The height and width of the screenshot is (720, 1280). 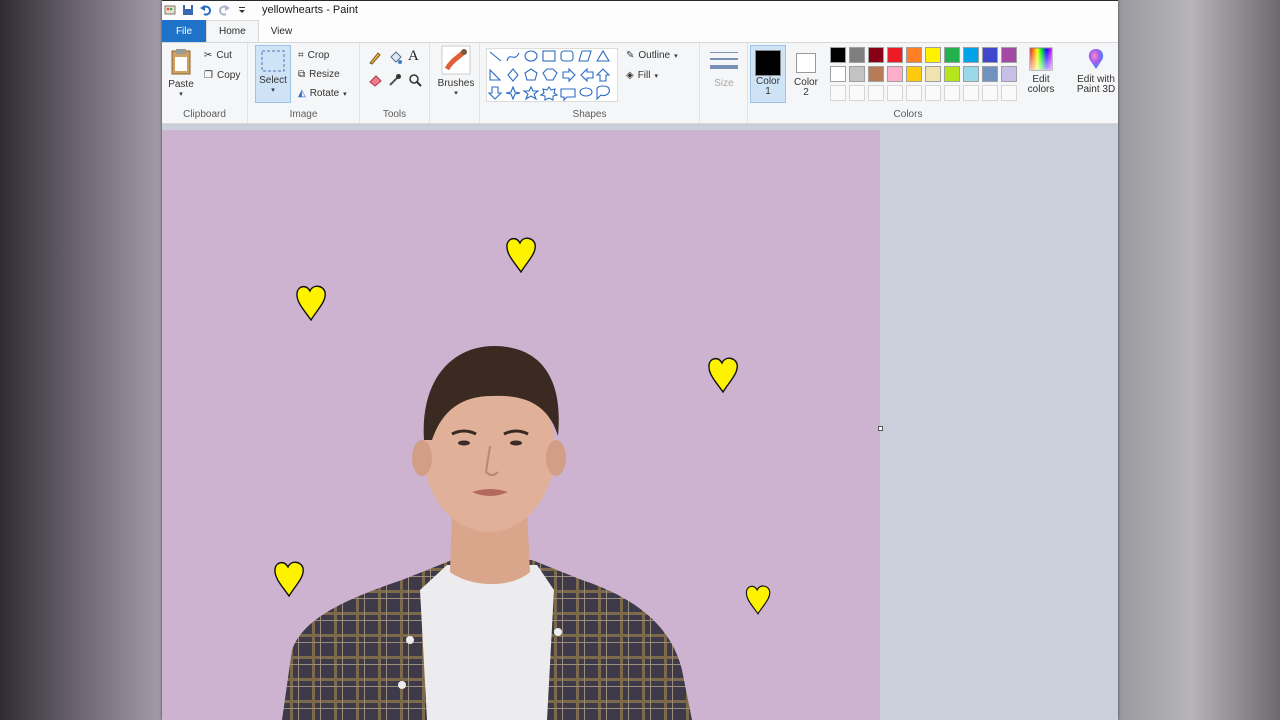 What do you see at coordinates (273, 62) in the screenshot?
I see `select-rectangle-icon` at bounding box center [273, 62].